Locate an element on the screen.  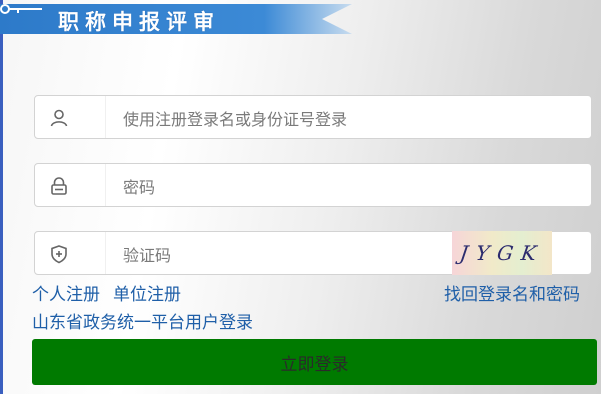
user-icon is located at coordinates (59, 118).